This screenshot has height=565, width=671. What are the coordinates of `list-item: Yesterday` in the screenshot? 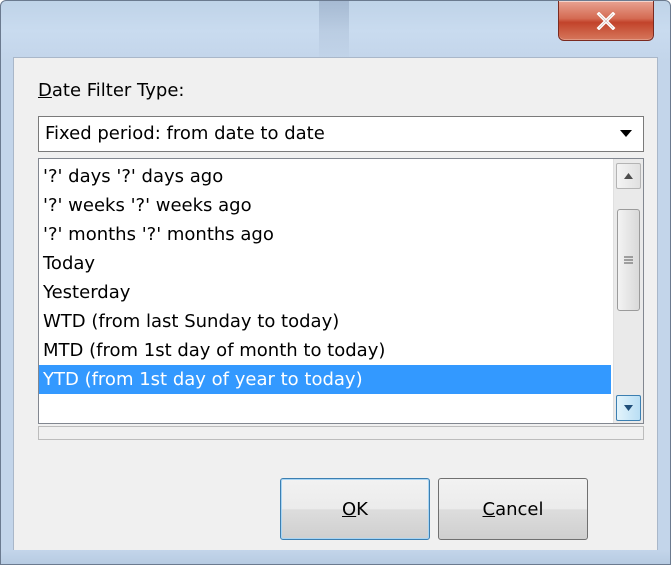 It's located at (325, 292).